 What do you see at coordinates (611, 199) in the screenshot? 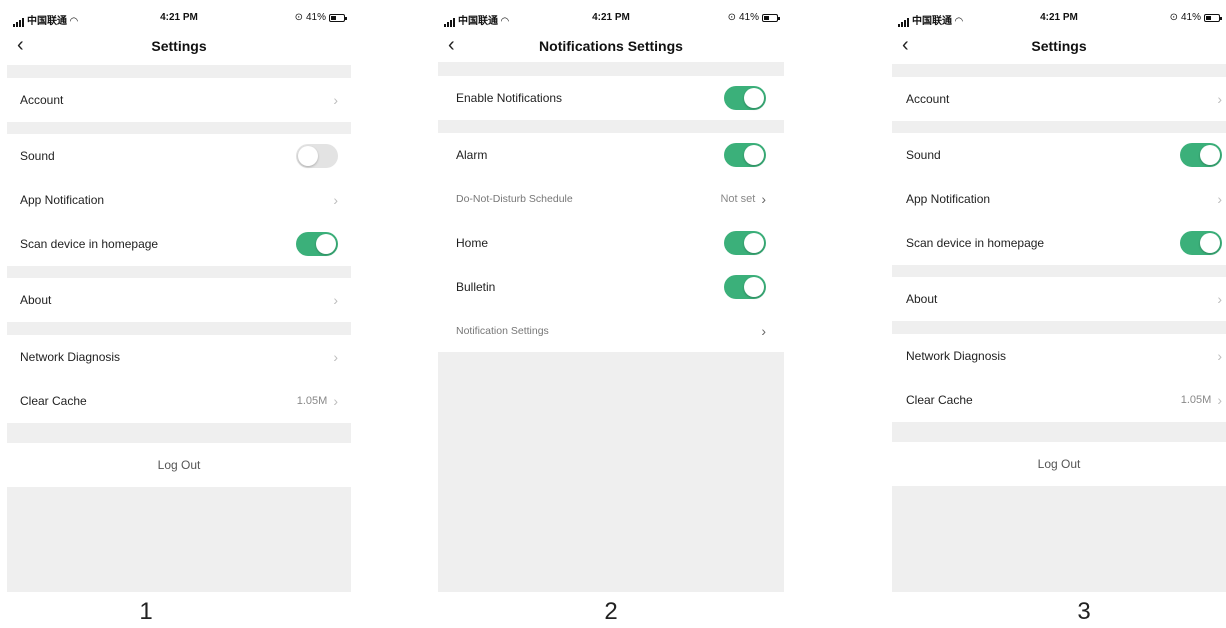
I see `dnd-schedule-row: Do-Not-Disturb Schedule Not set ›` at bounding box center [611, 199].